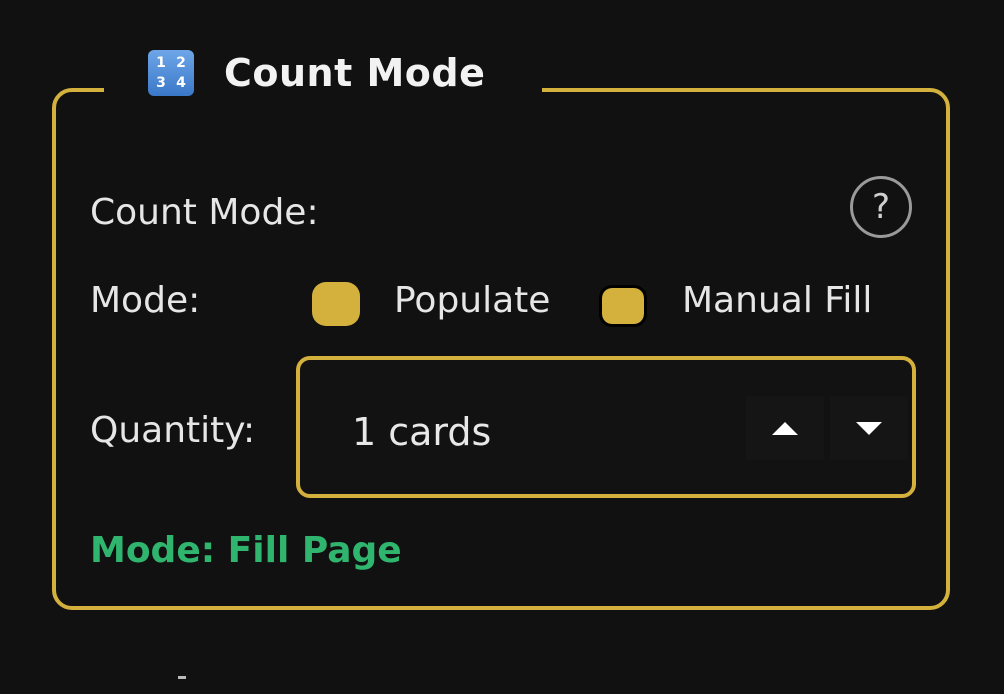 Image resolution: width=1004 pixels, height=694 pixels. What do you see at coordinates (173, 430) in the screenshot?
I see `quantity-label: Quantity:` at bounding box center [173, 430].